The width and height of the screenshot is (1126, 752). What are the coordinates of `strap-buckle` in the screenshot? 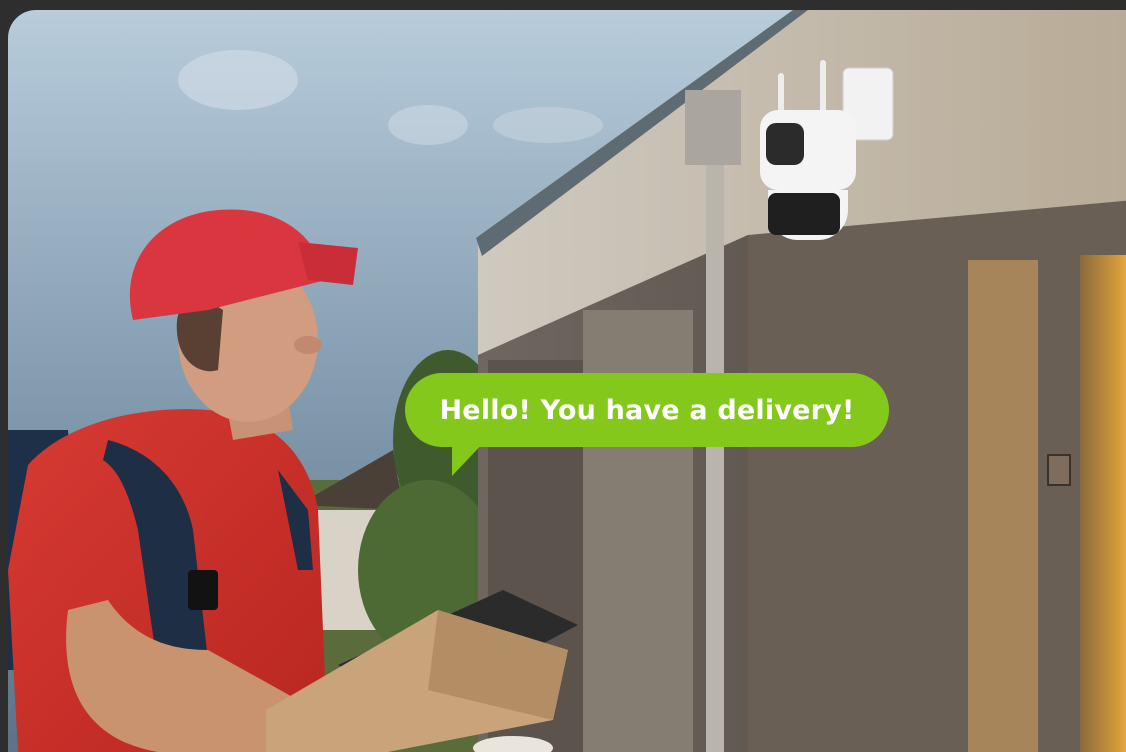 It's located at (203, 590).